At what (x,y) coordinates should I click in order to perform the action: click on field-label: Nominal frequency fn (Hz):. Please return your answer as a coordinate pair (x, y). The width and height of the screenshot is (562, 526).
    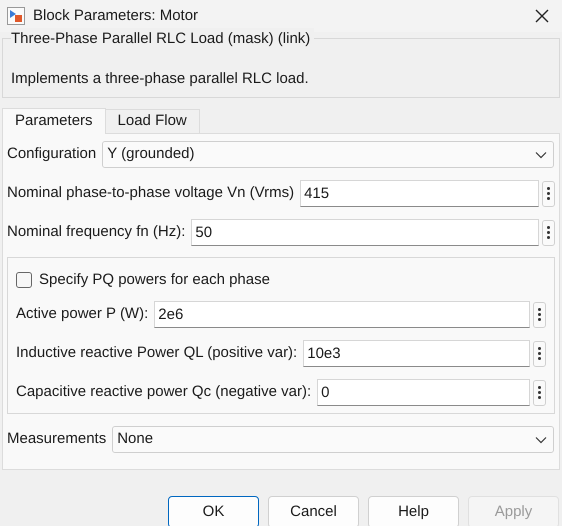
    Looking at the image, I should click on (96, 232).